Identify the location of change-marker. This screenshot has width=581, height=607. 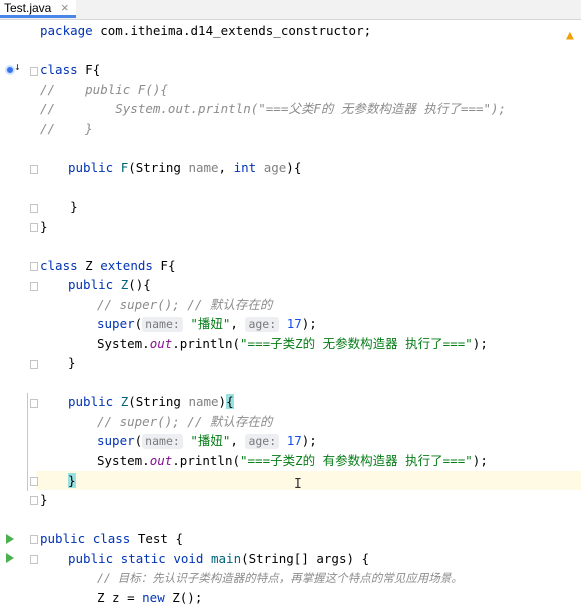
(27, 442).